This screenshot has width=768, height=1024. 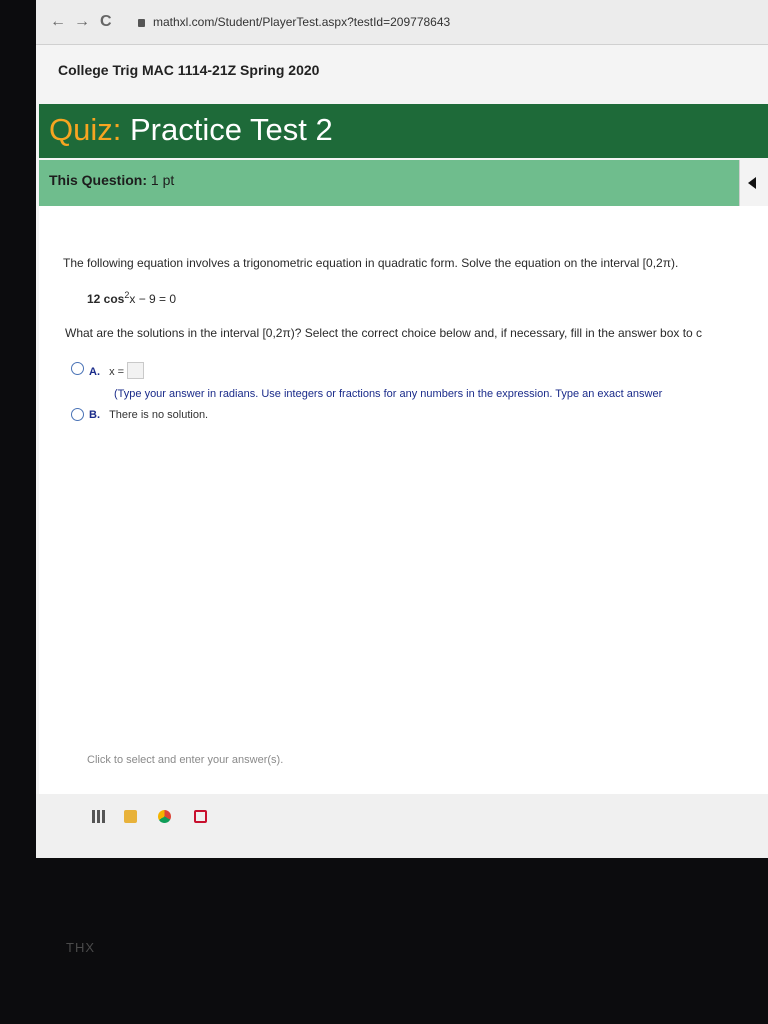 What do you see at coordinates (94, 415) in the screenshot?
I see `choice-b-letter: B.` at bounding box center [94, 415].